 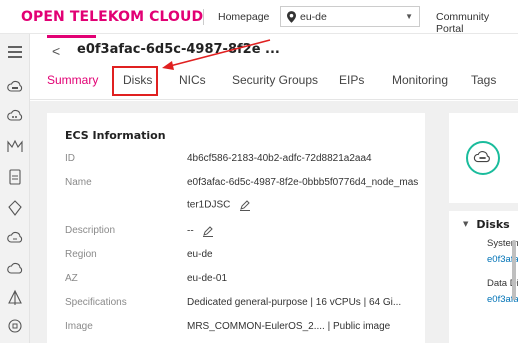 What do you see at coordinates (70, 158) in the screenshot?
I see `id-label: ID` at bounding box center [70, 158].